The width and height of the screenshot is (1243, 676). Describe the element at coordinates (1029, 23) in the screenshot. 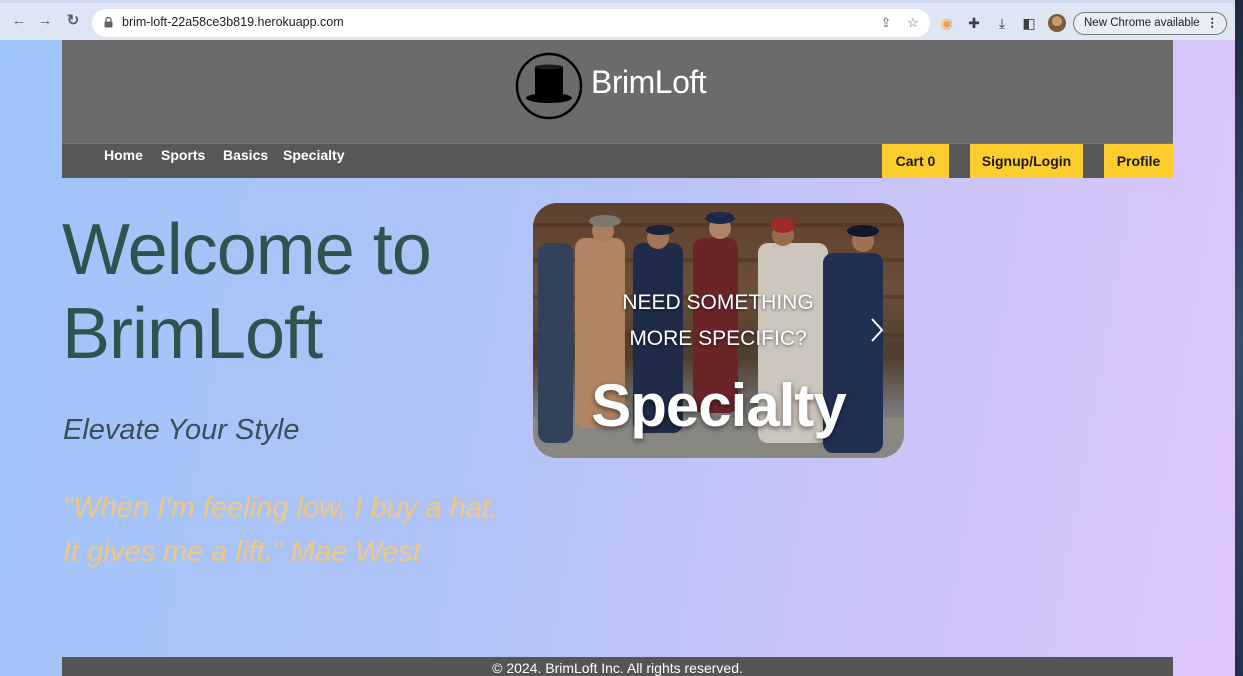

I see `sidepanel-icon: ◧` at that location.